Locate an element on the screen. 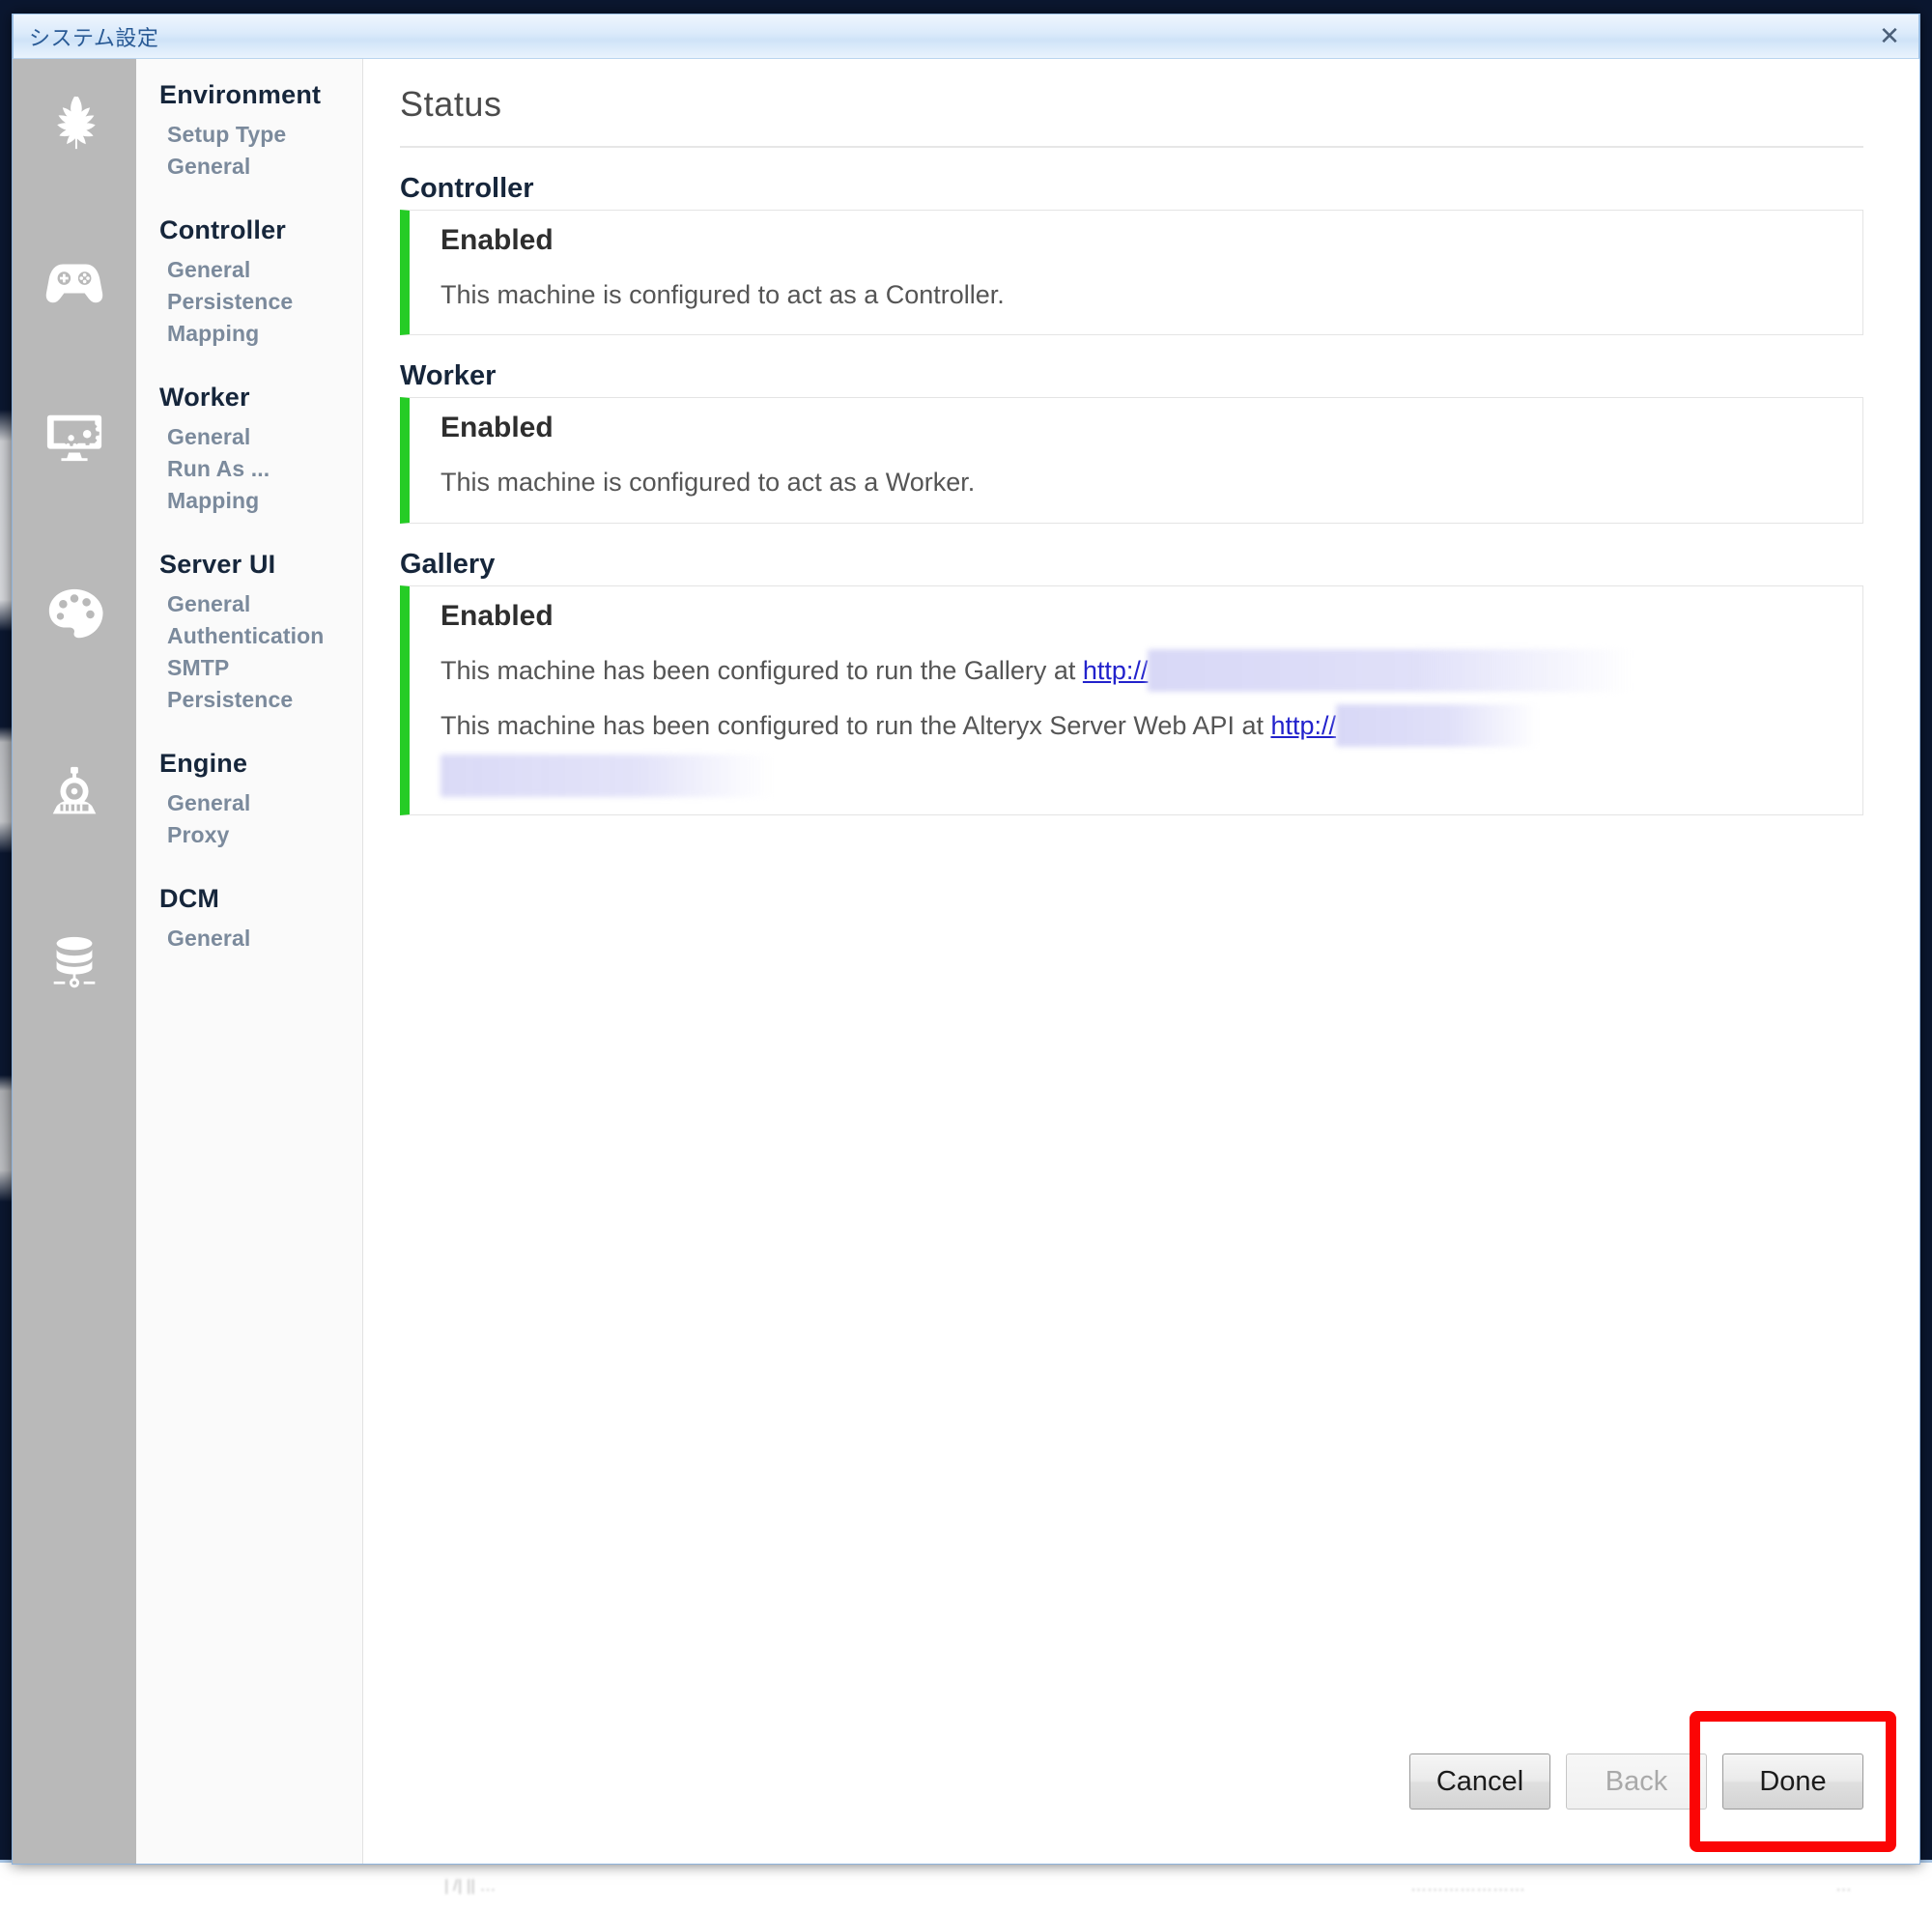  database-icon is located at coordinates (74, 961).